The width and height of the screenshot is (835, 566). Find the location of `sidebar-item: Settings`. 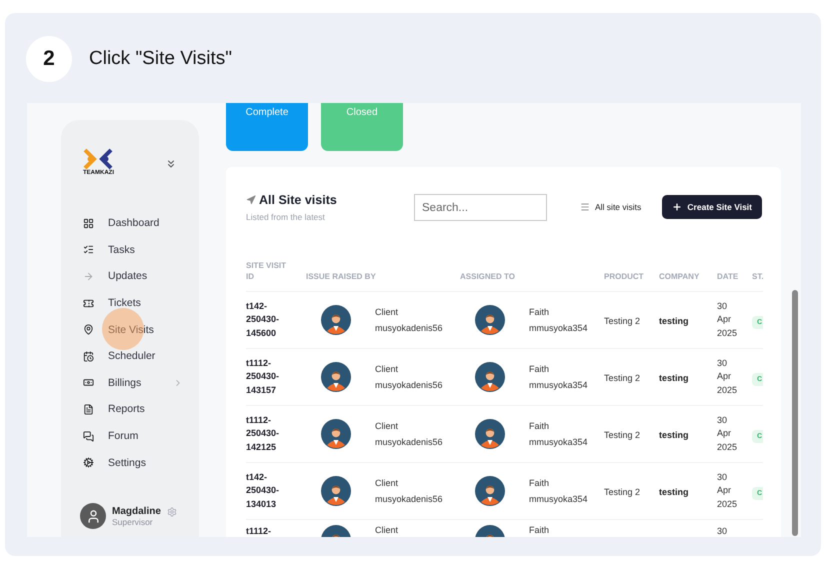

sidebar-item: Settings is located at coordinates (130, 462).